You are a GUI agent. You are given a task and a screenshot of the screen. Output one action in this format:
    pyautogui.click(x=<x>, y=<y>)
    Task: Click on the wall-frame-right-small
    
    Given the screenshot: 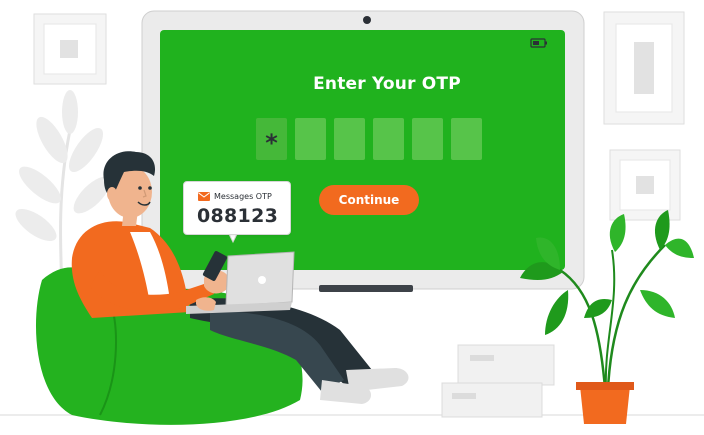 What is the action you would take?
    pyautogui.click(x=645, y=185)
    